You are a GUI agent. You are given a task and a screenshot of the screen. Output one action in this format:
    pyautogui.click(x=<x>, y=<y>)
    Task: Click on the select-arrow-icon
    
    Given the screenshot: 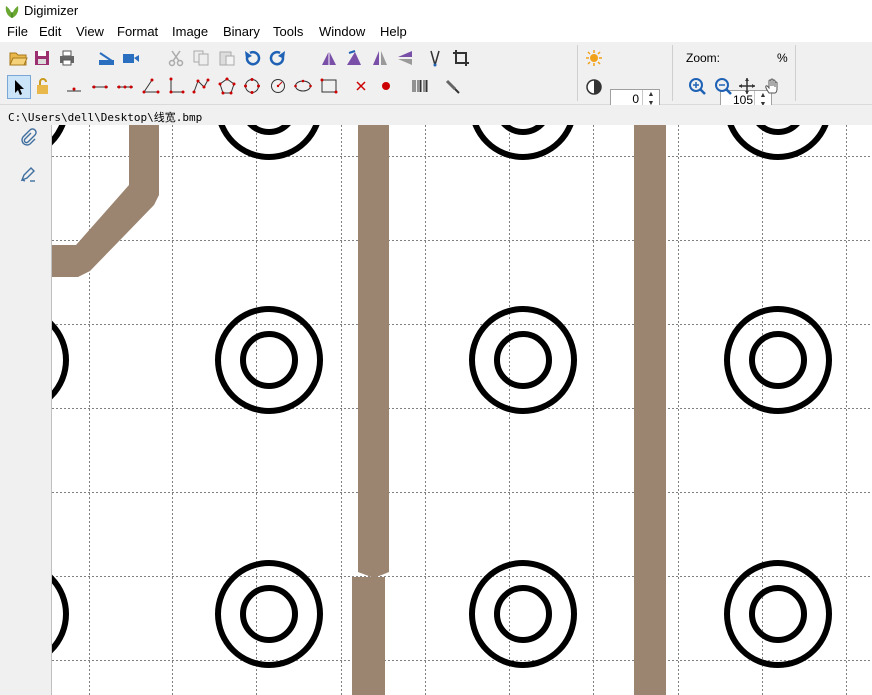 What is the action you would take?
    pyautogui.click(x=19, y=87)
    